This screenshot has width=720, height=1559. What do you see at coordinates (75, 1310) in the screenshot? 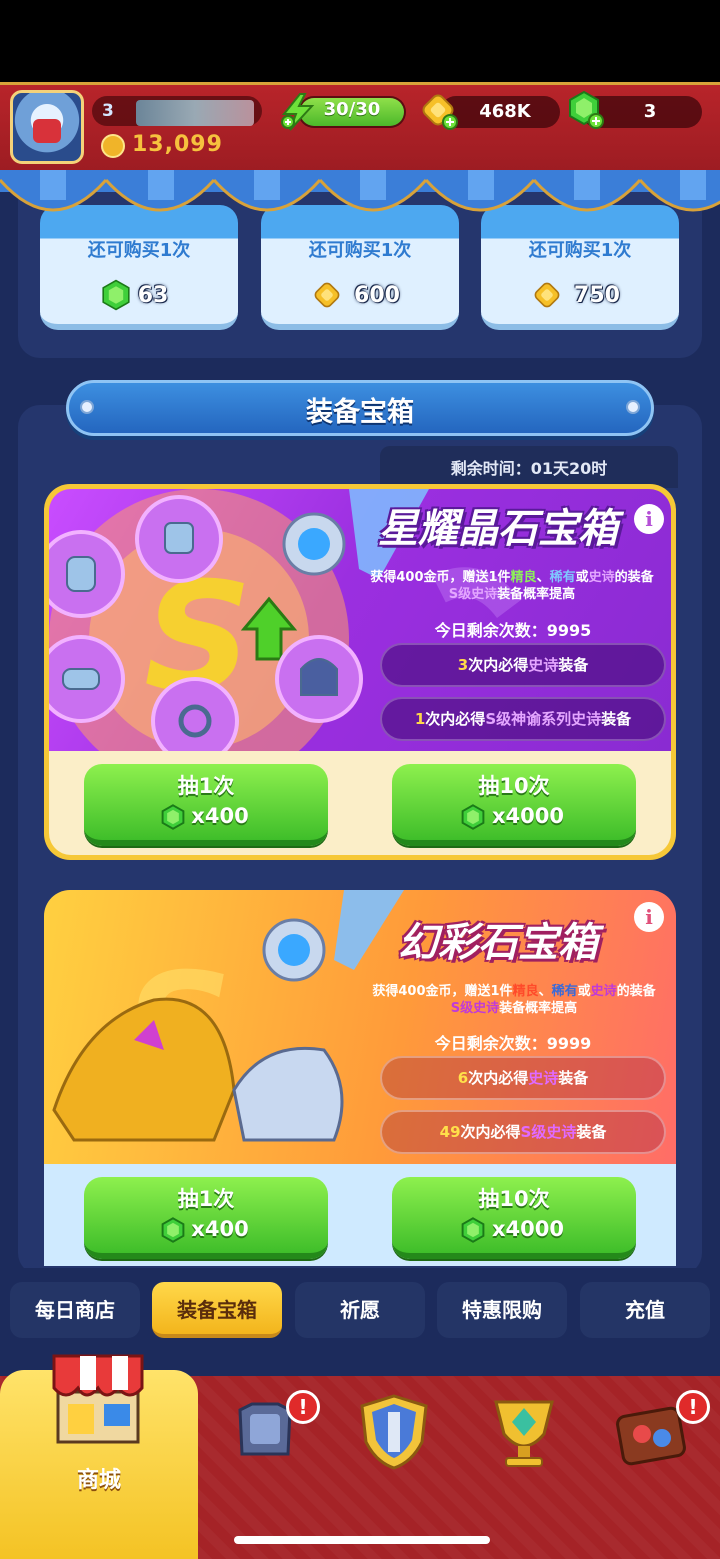
I see `tab-daily-shop: 每日商店` at bounding box center [75, 1310].